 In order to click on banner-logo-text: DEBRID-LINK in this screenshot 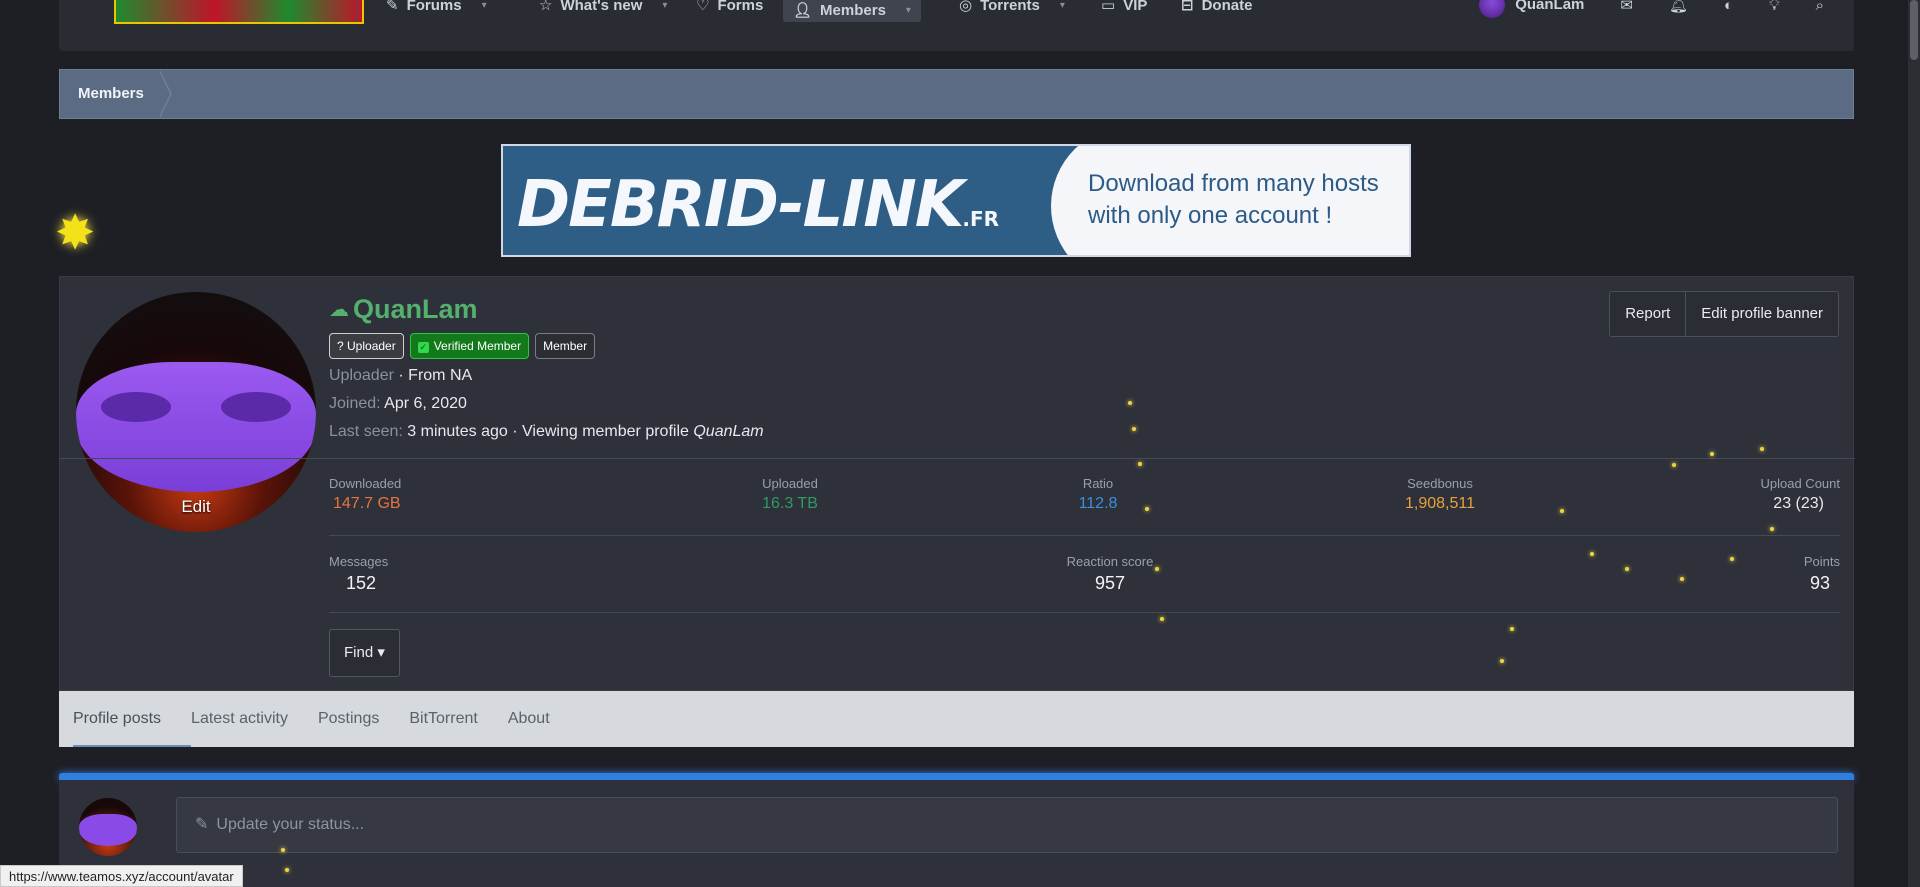, I will do `click(740, 205)`.